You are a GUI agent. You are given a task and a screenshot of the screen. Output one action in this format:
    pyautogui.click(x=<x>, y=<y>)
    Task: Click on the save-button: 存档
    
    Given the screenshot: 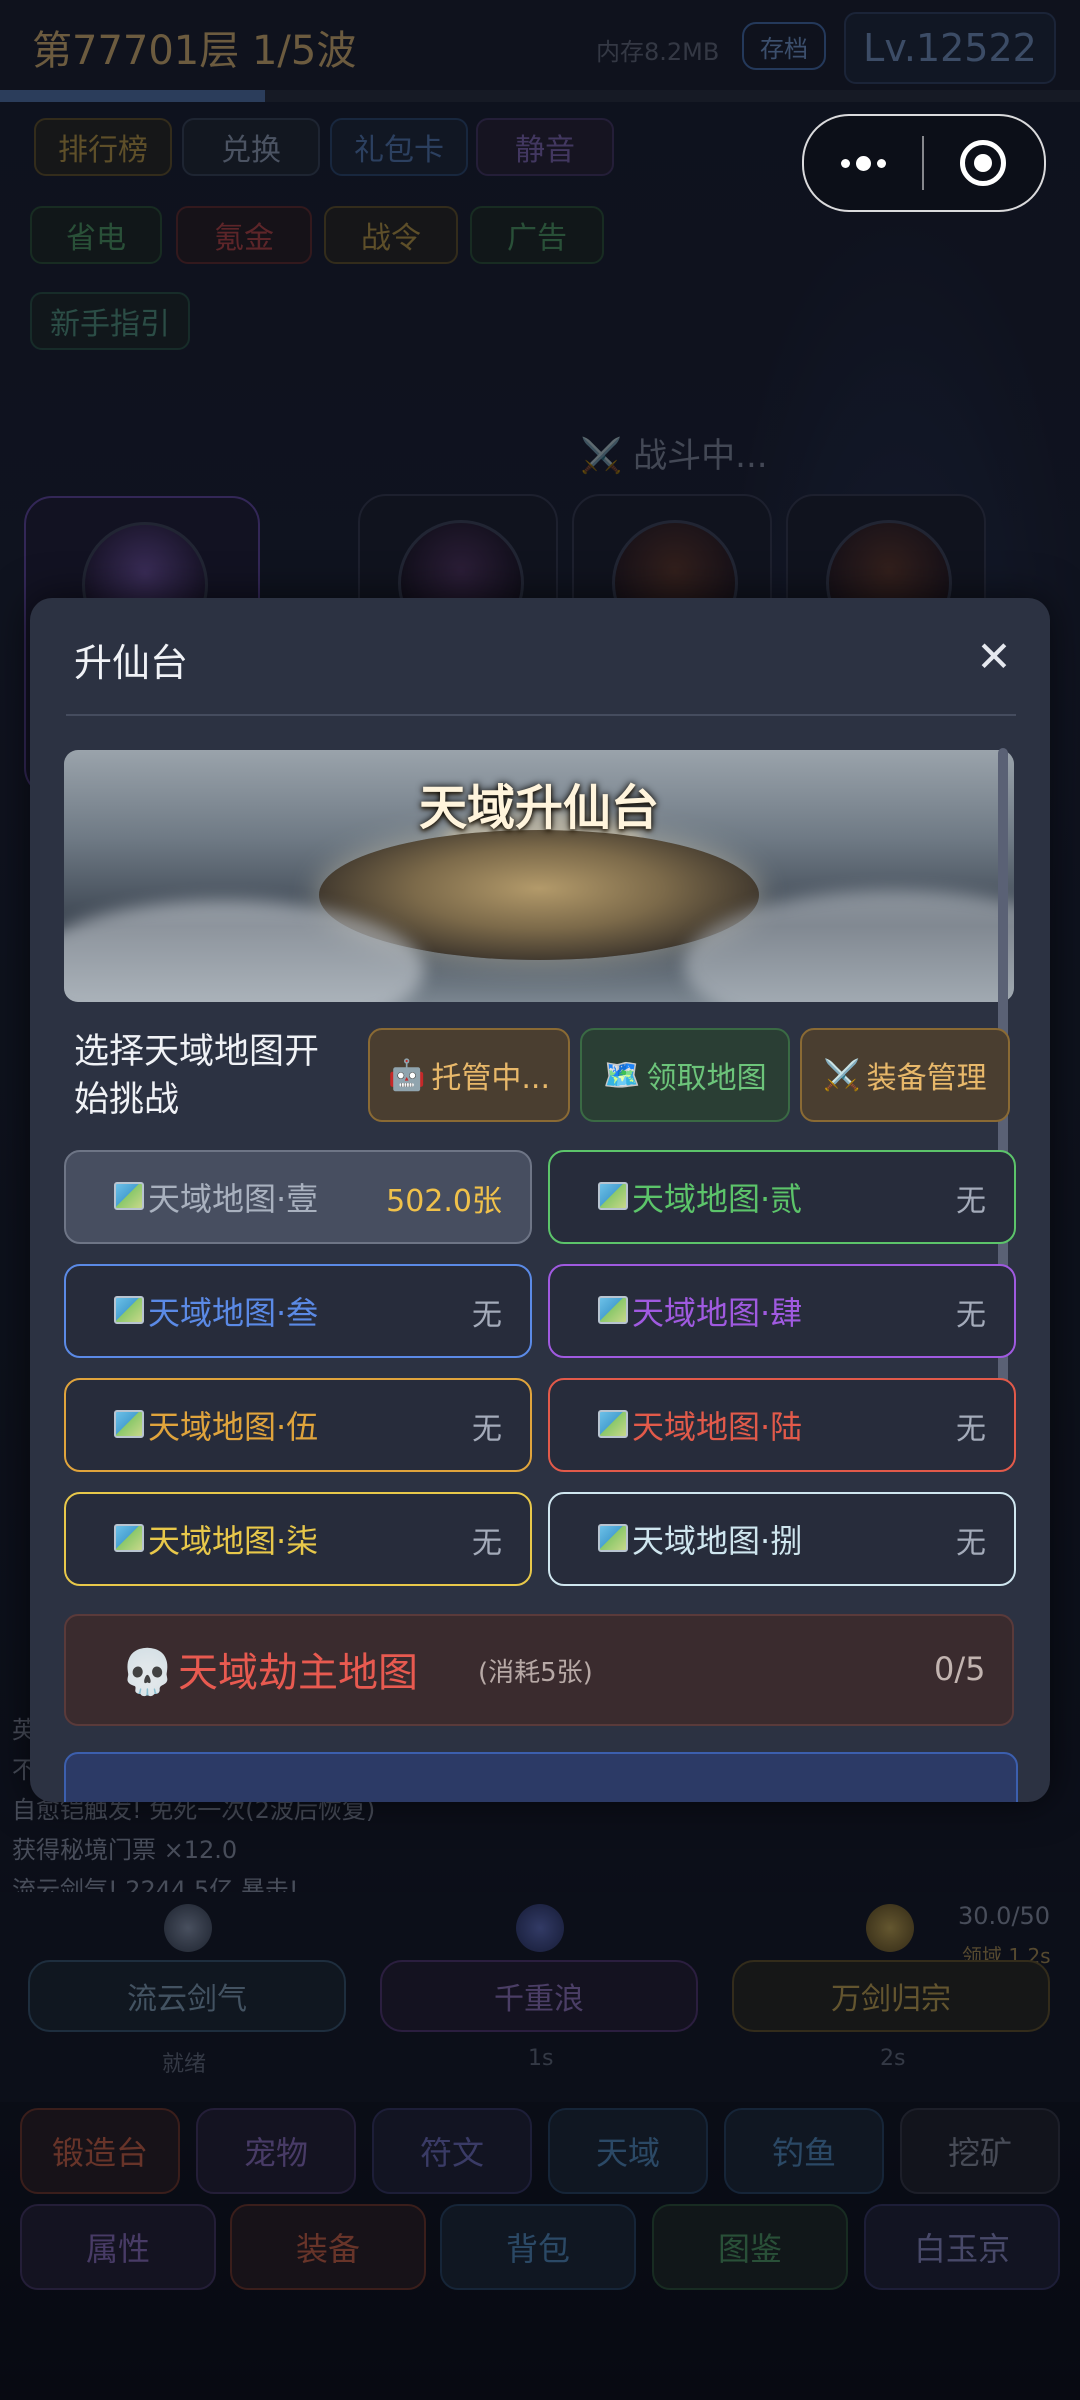 What is the action you would take?
    pyautogui.click(x=784, y=46)
    